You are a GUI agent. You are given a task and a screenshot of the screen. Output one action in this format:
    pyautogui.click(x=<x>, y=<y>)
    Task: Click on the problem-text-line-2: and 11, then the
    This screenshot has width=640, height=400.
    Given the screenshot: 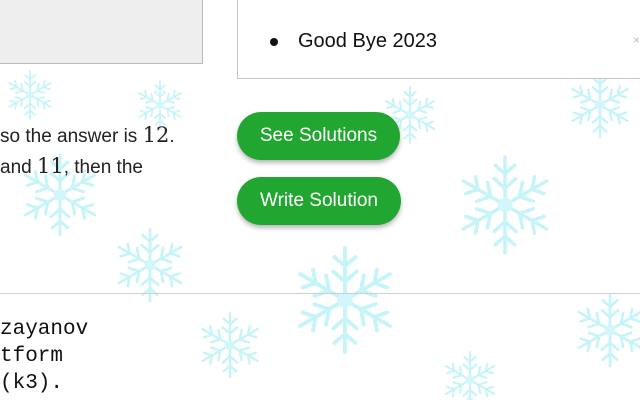 What is the action you would take?
    pyautogui.click(x=71, y=166)
    